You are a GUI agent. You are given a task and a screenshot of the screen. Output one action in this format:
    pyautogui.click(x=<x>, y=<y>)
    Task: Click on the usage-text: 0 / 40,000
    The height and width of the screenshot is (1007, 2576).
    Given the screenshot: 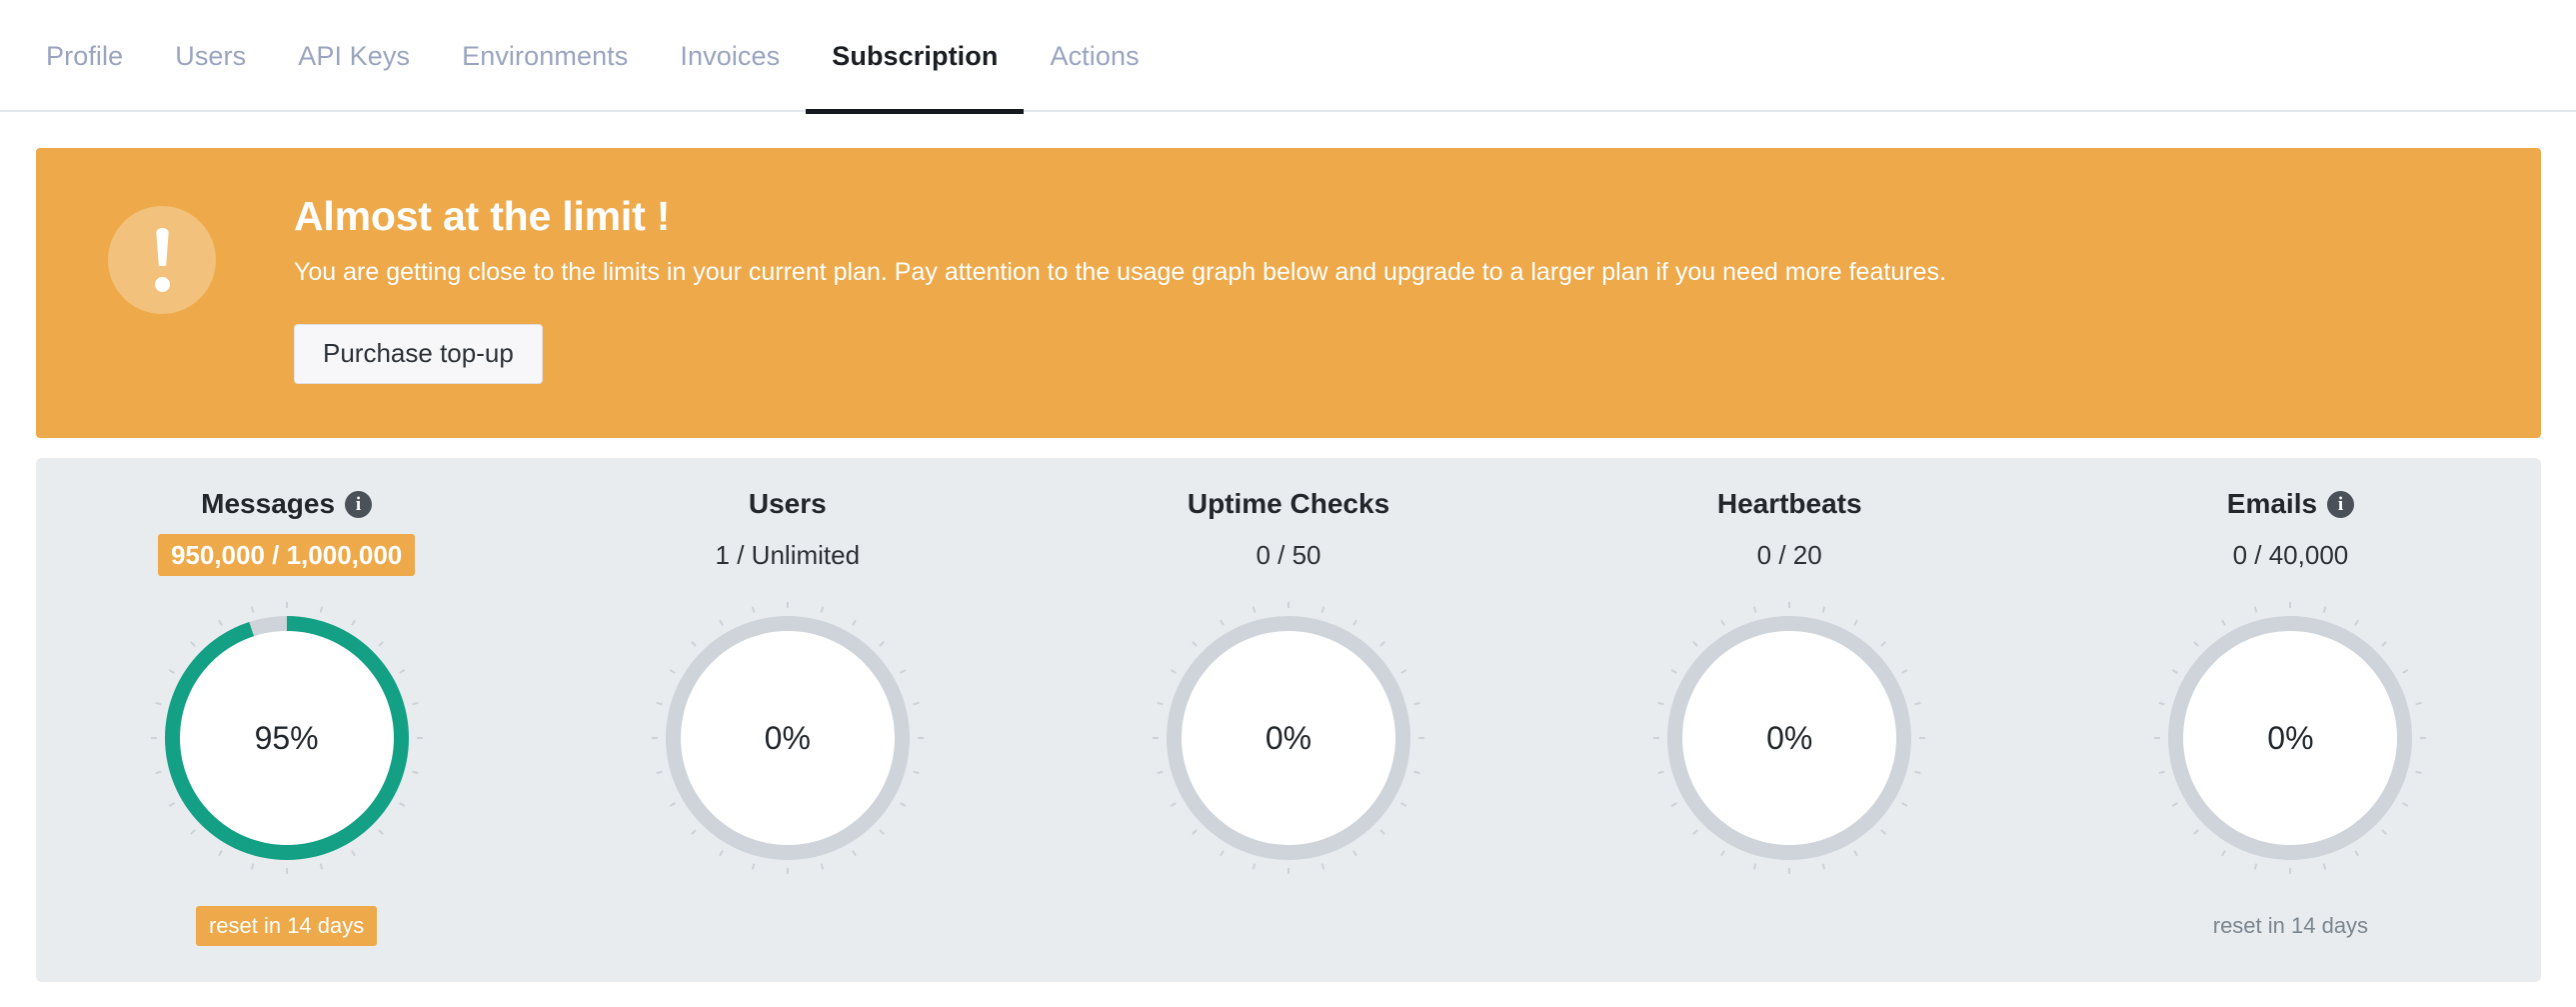 What is the action you would take?
    pyautogui.click(x=2290, y=555)
    